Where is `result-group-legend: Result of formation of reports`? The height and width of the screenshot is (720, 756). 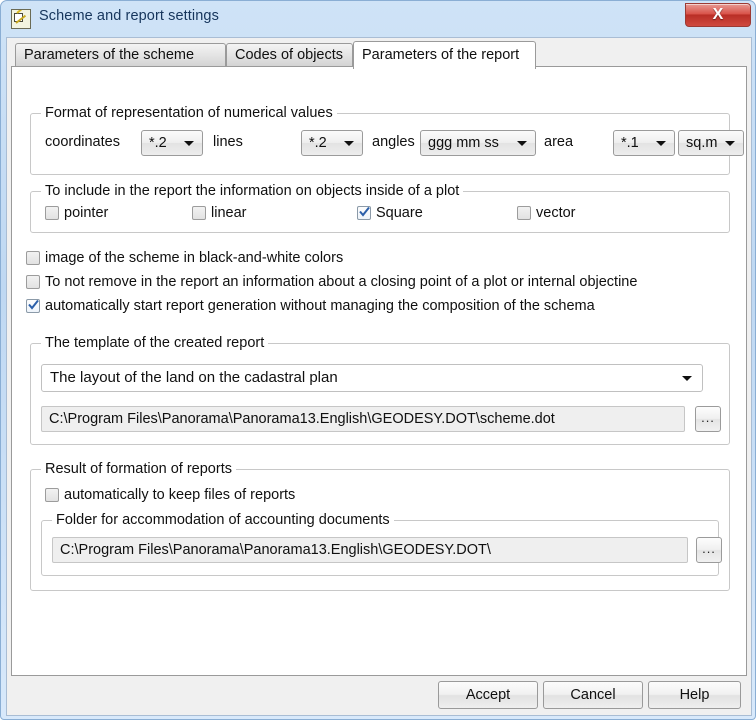
result-group-legend: Result of formation of reports is located at coordinates (138, 469).